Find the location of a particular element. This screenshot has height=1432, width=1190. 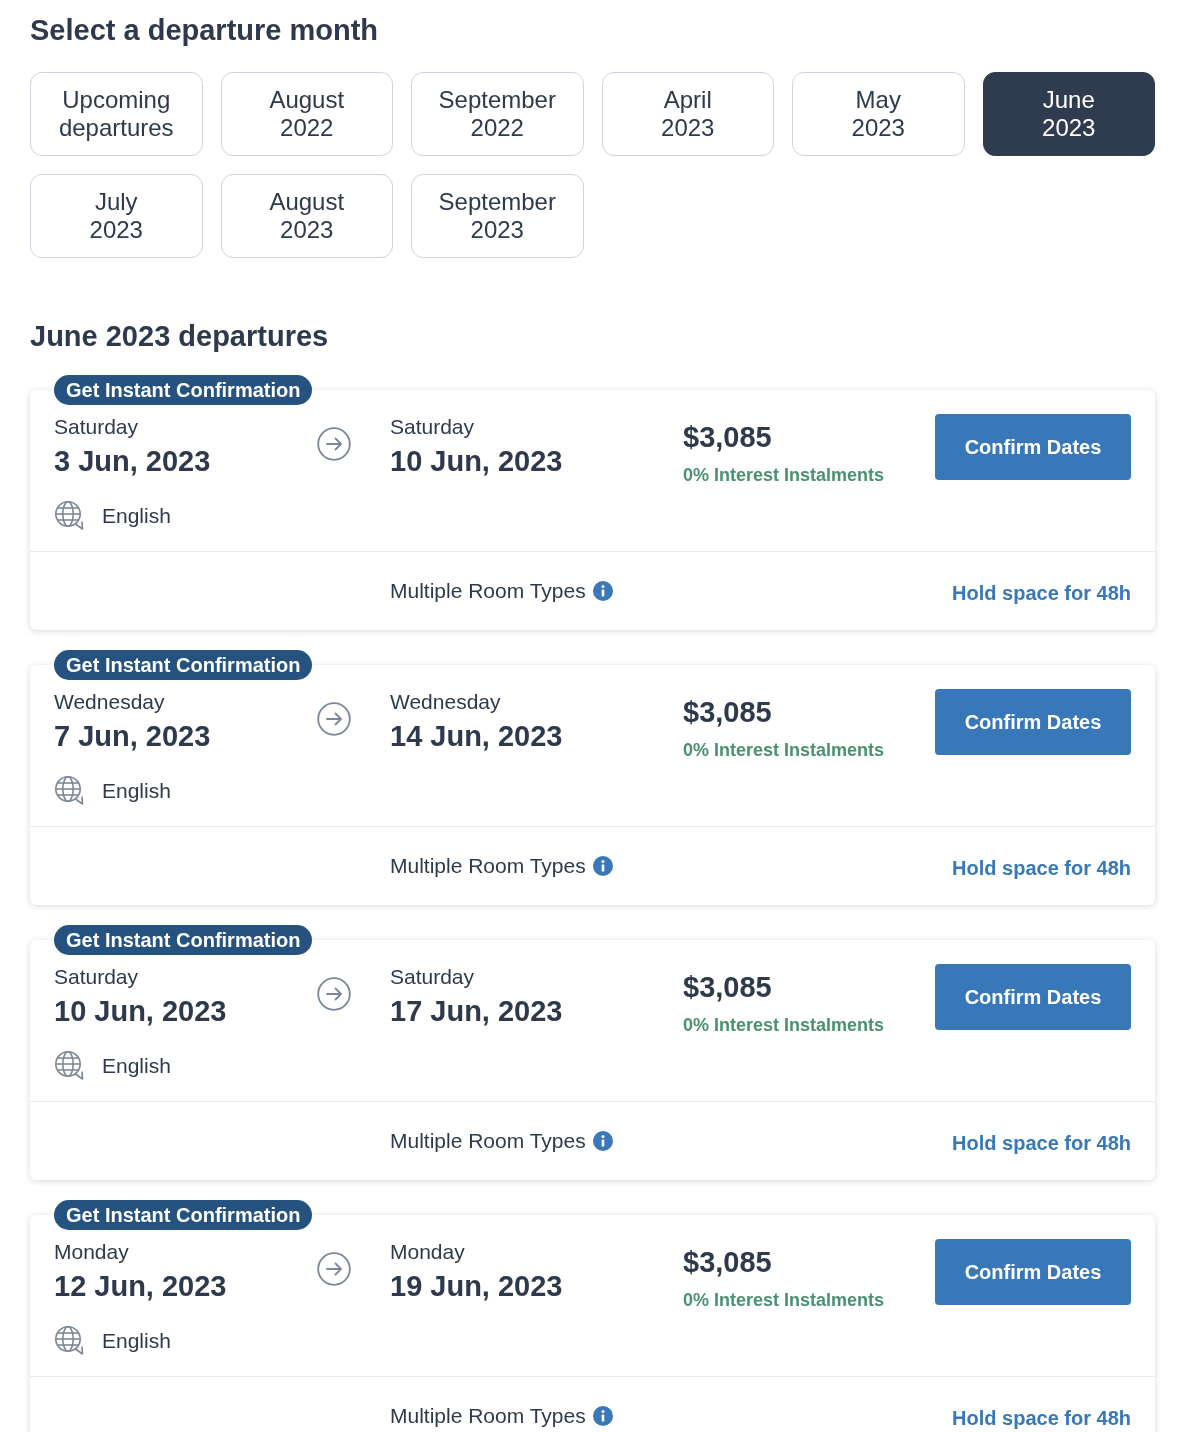

end-date: 10 Jun, 2023 is located at coordinates (476, 461).